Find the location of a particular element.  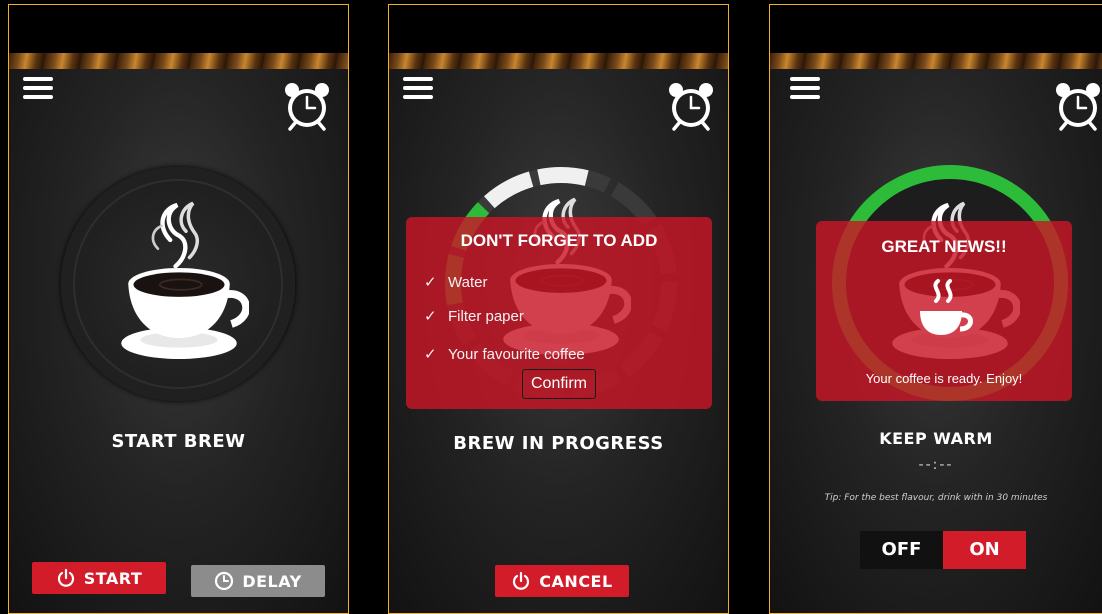

status-label: START BREW is located at coordinates (178, 441).